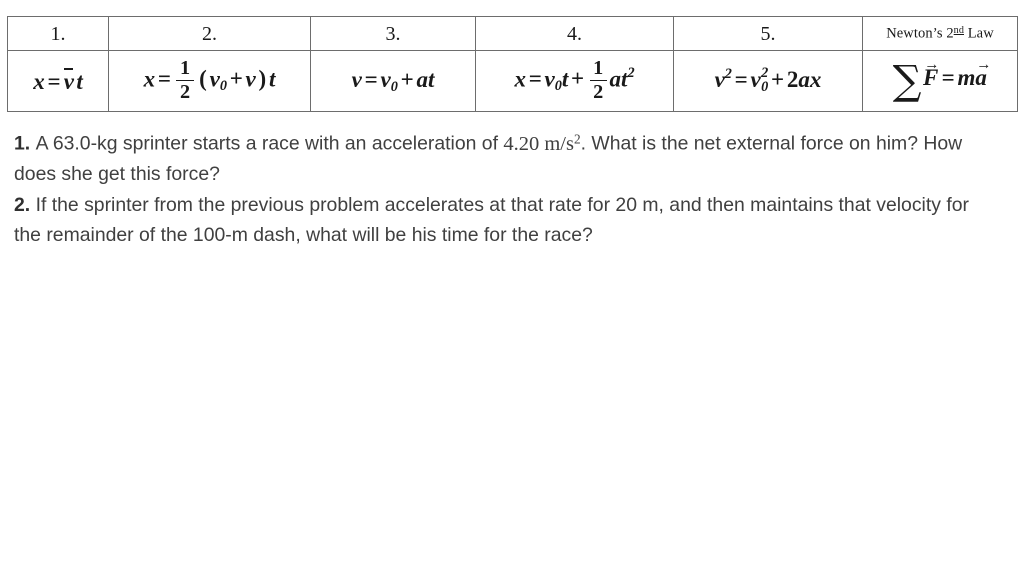 This screenshot has width=1024, height=576. I want to click on newton-equals: =, so click(948, 78).